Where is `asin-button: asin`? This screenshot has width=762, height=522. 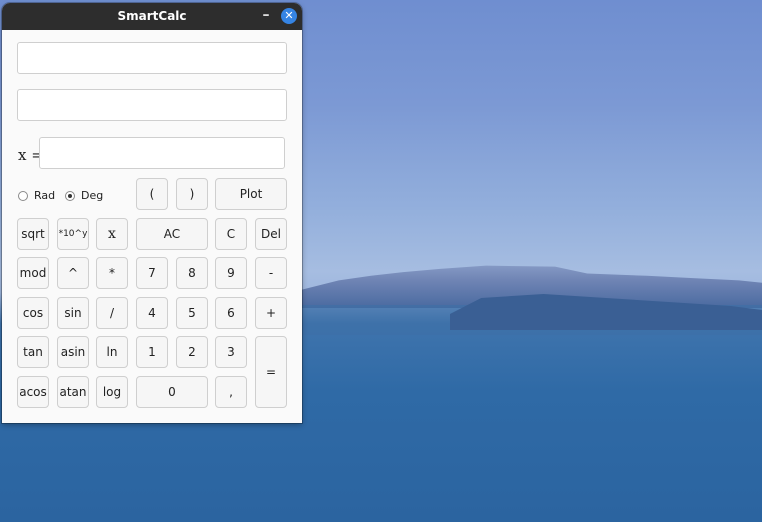
asin-button: asin is located at coordinates (73, 352).